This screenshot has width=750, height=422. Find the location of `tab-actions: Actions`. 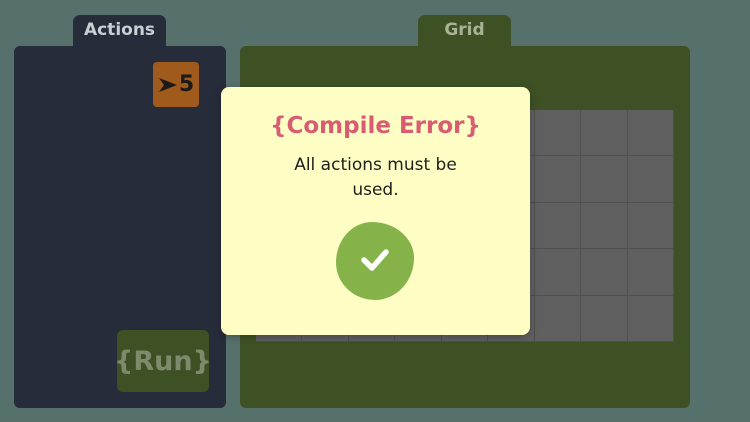

tab-actions: Actions is located at coordinates (119, 31).